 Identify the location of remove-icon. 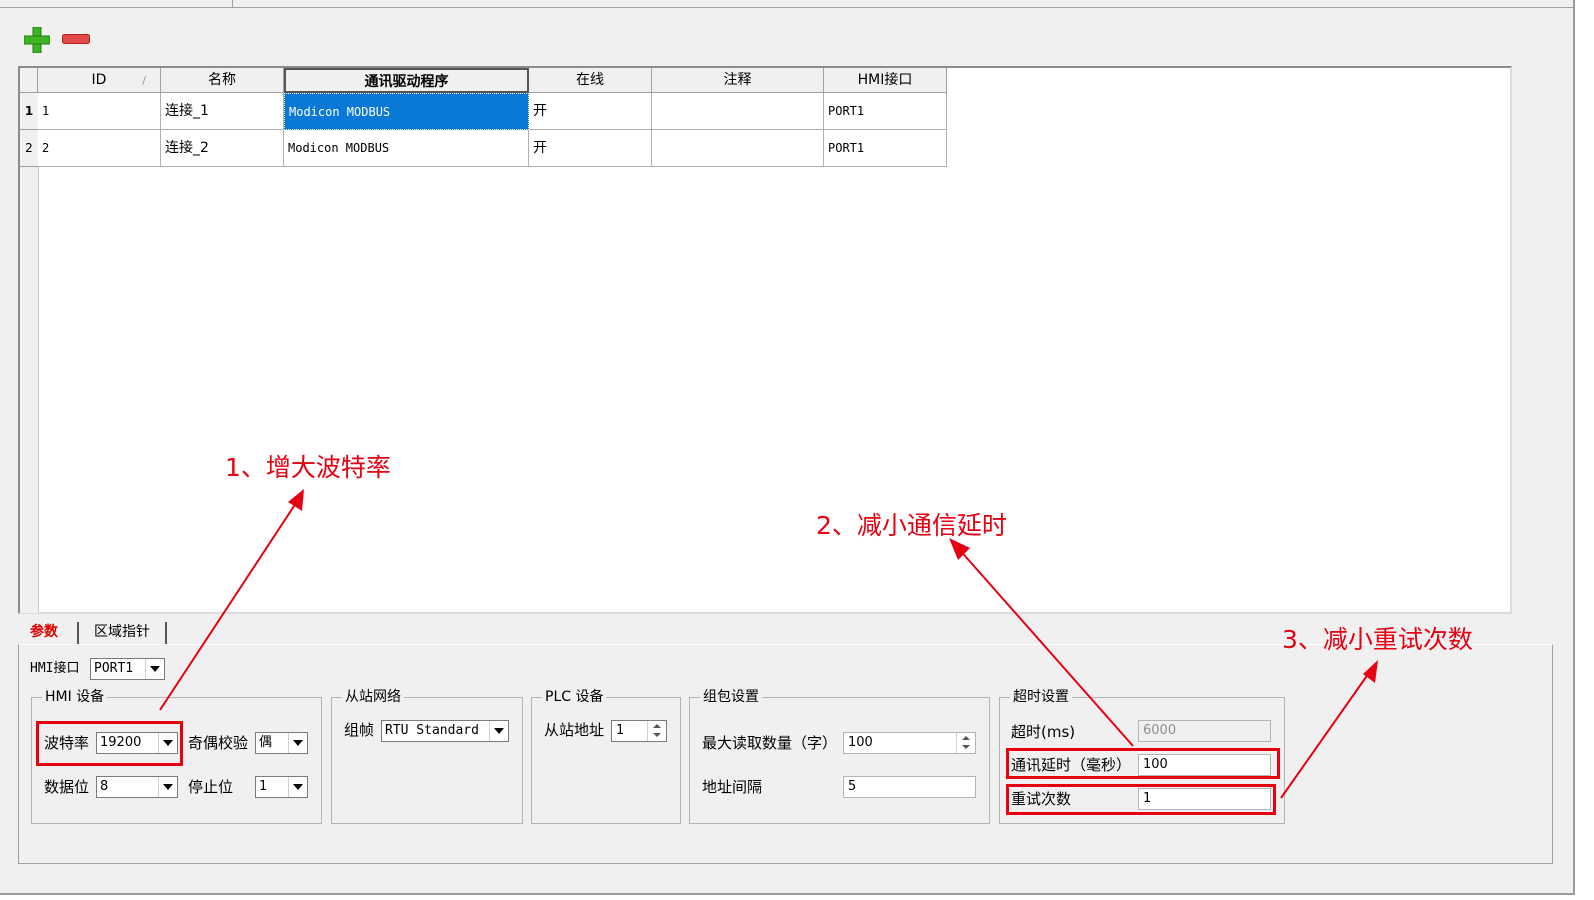
(76, 39).